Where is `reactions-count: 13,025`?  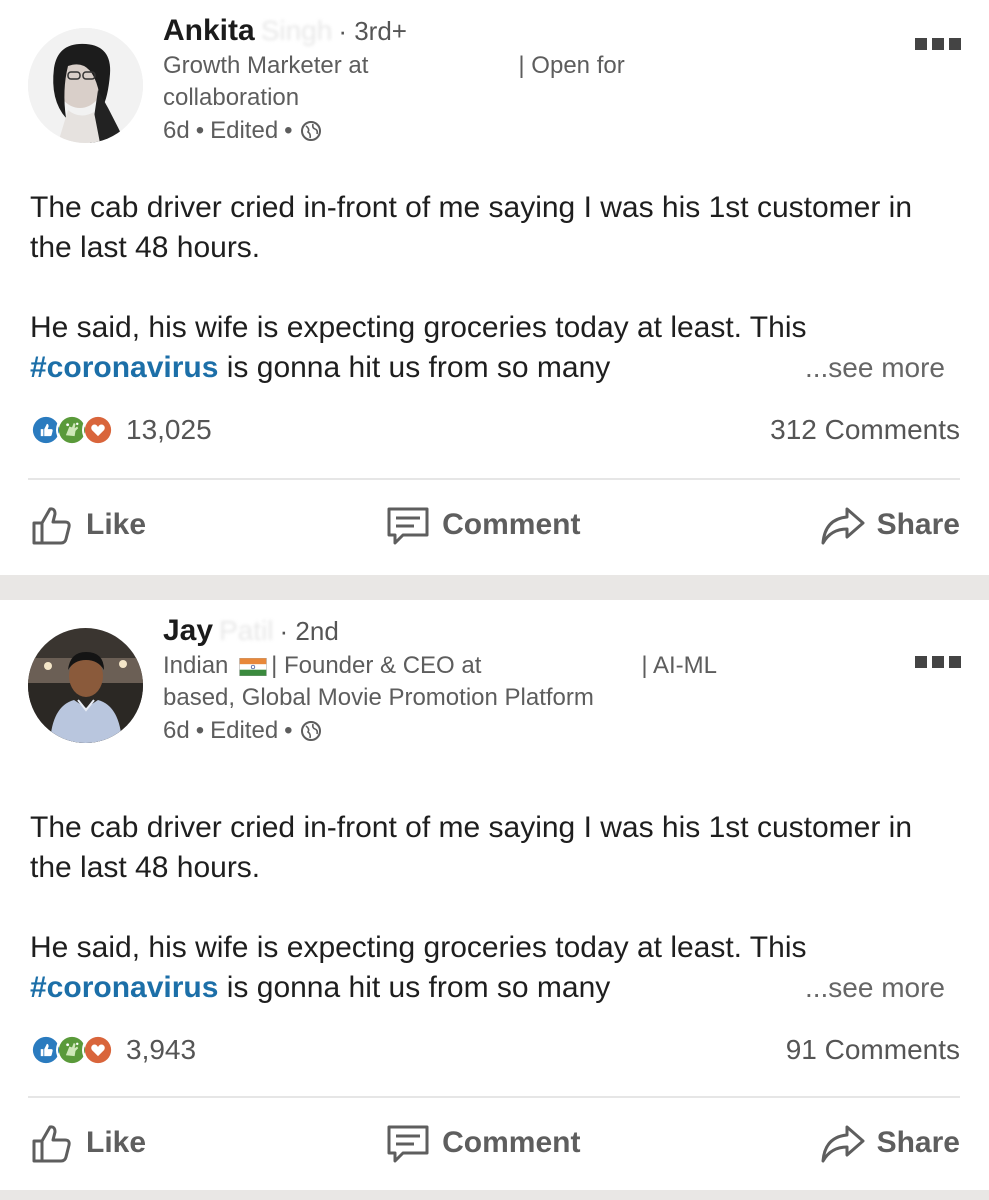 reactions-count: 13,025 is located at coordinates (169, 429).